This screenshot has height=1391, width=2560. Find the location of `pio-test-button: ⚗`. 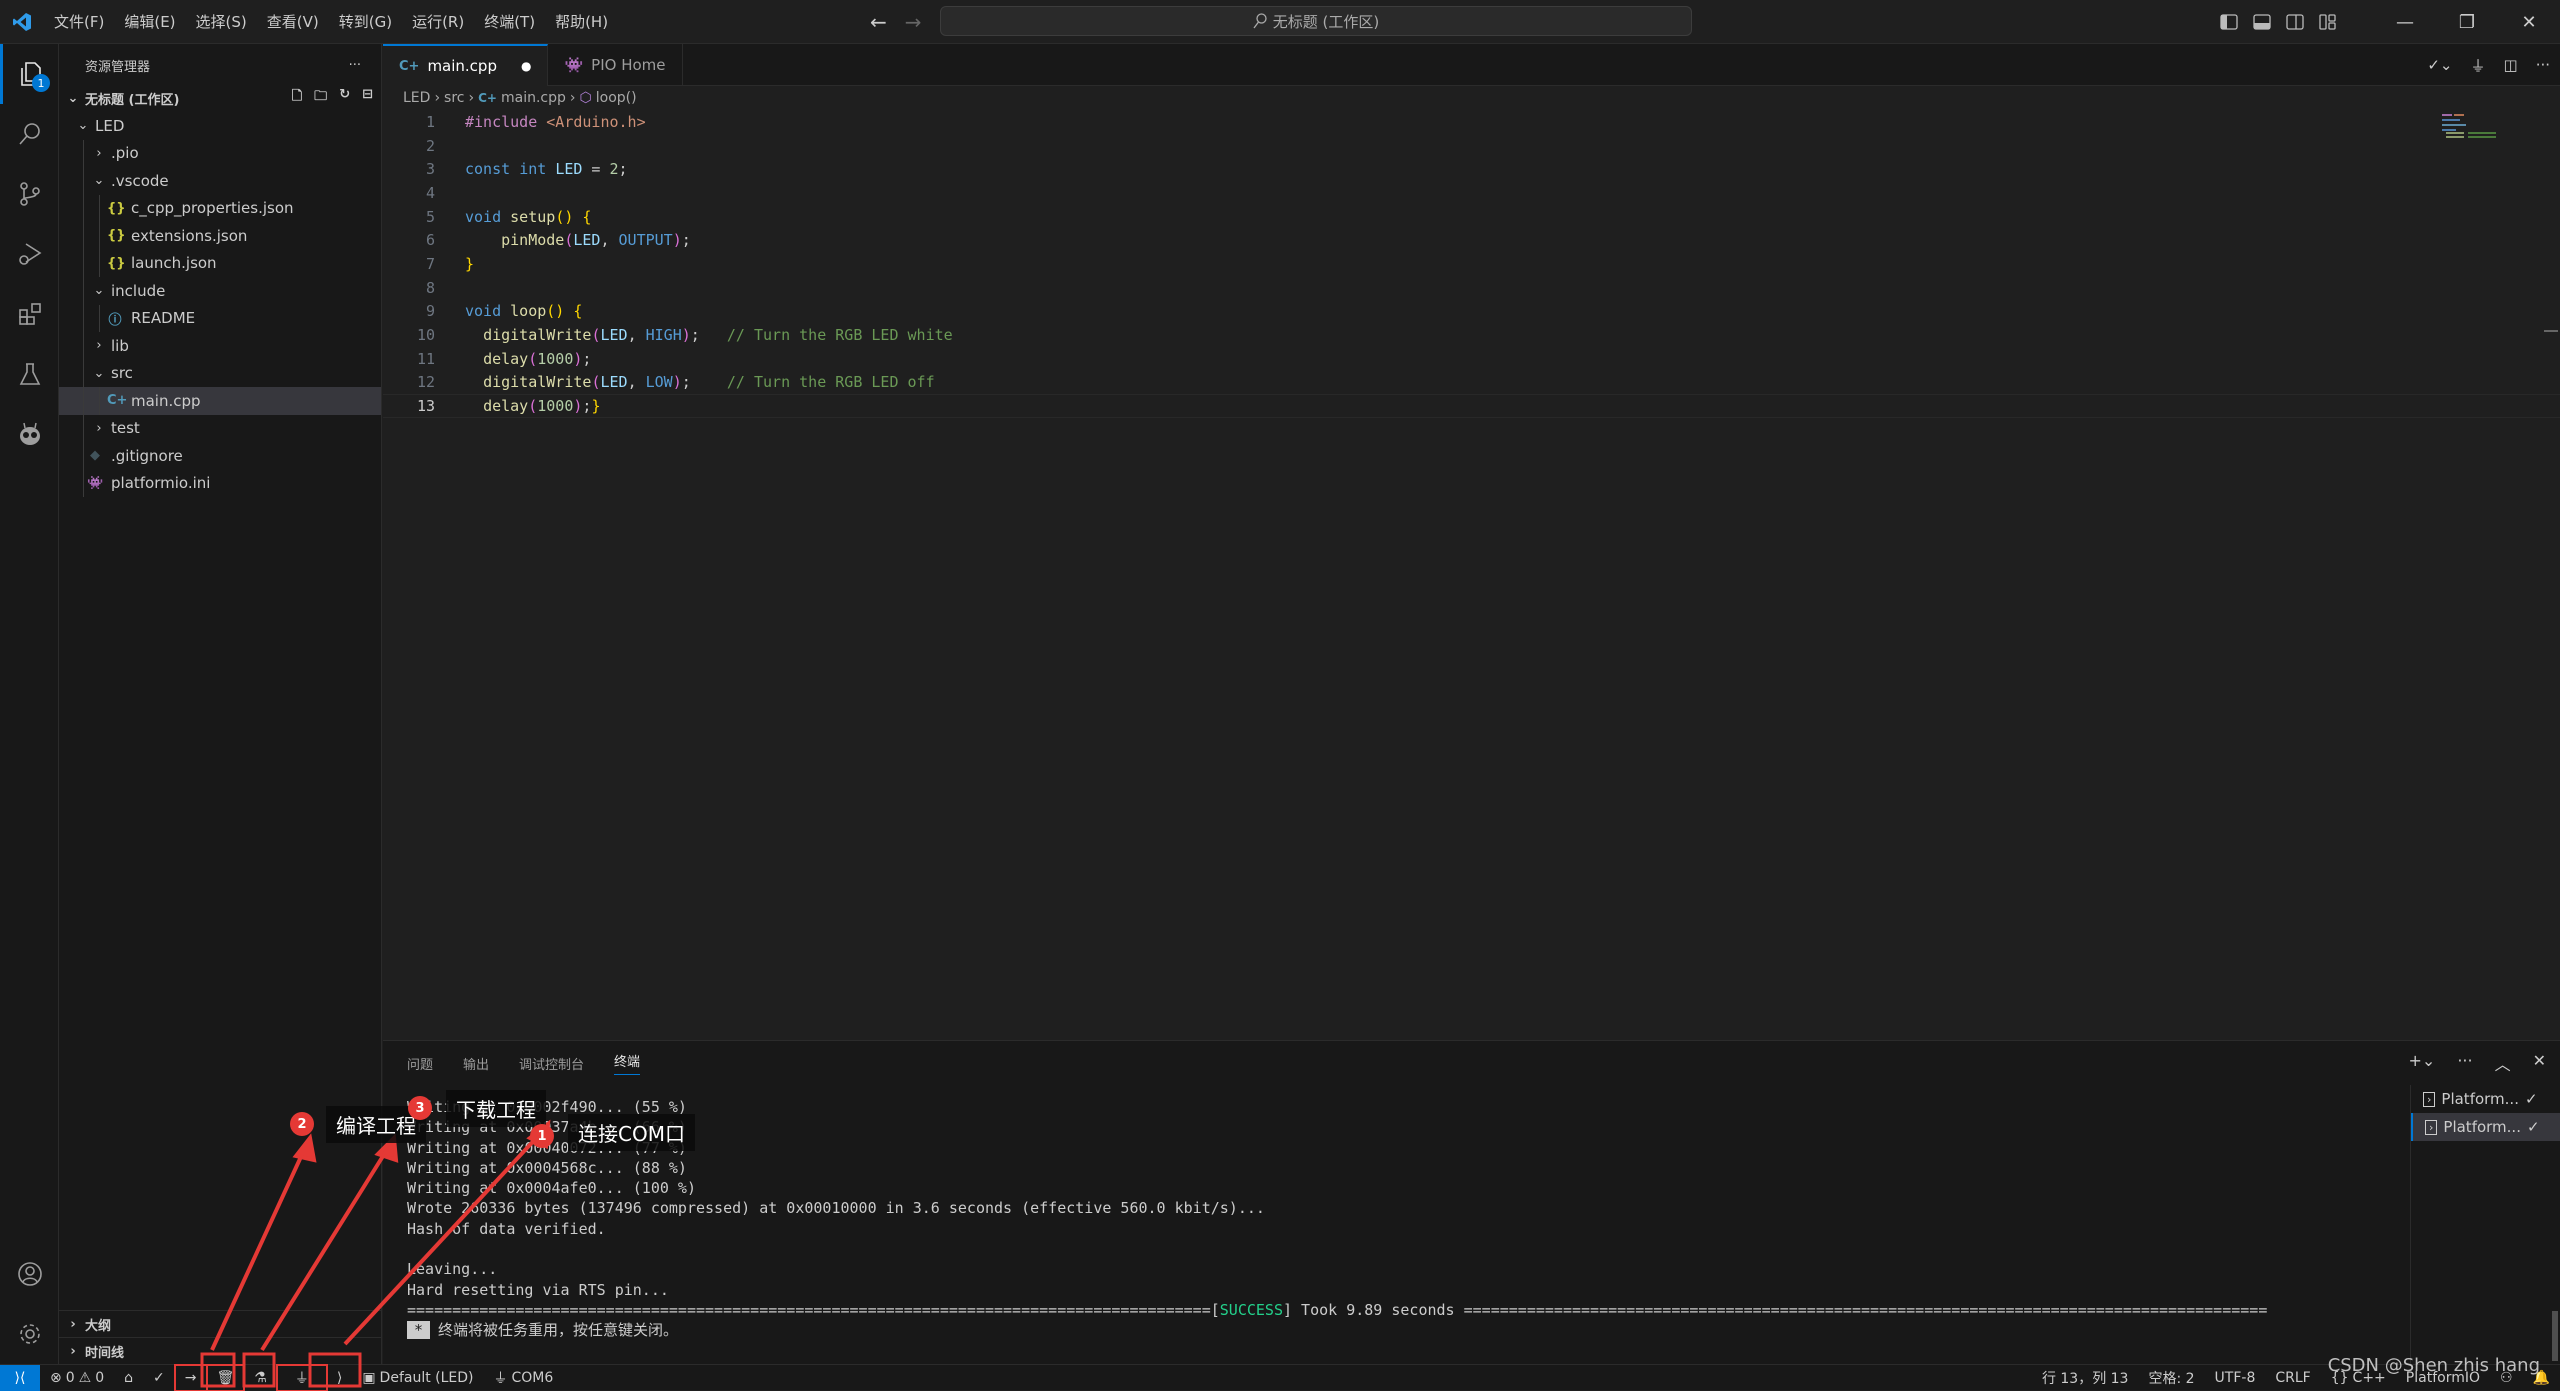

pio-test-button: ⚗ is located at coordinates (260, 1378).